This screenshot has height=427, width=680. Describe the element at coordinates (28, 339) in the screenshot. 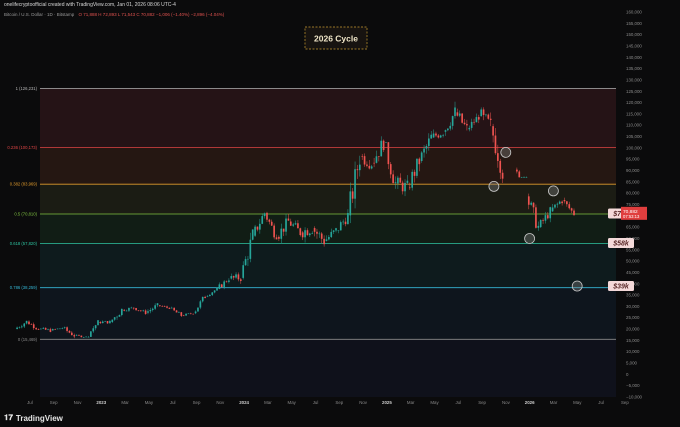

I see `fib-label: 0 (15,469)` at that location.